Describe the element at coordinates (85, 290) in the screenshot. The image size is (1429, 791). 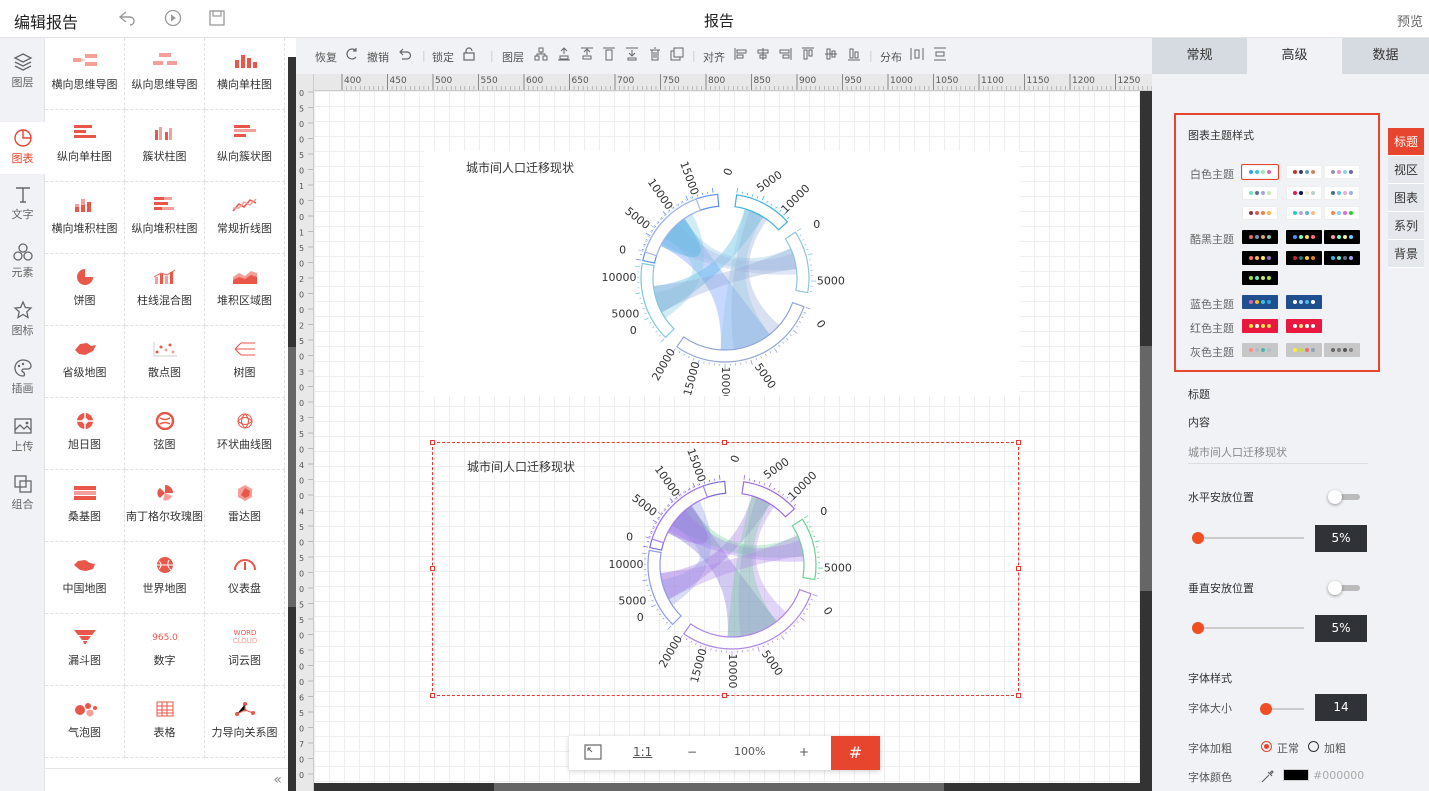
I see `palette-item-pie: 饼图` at that location.